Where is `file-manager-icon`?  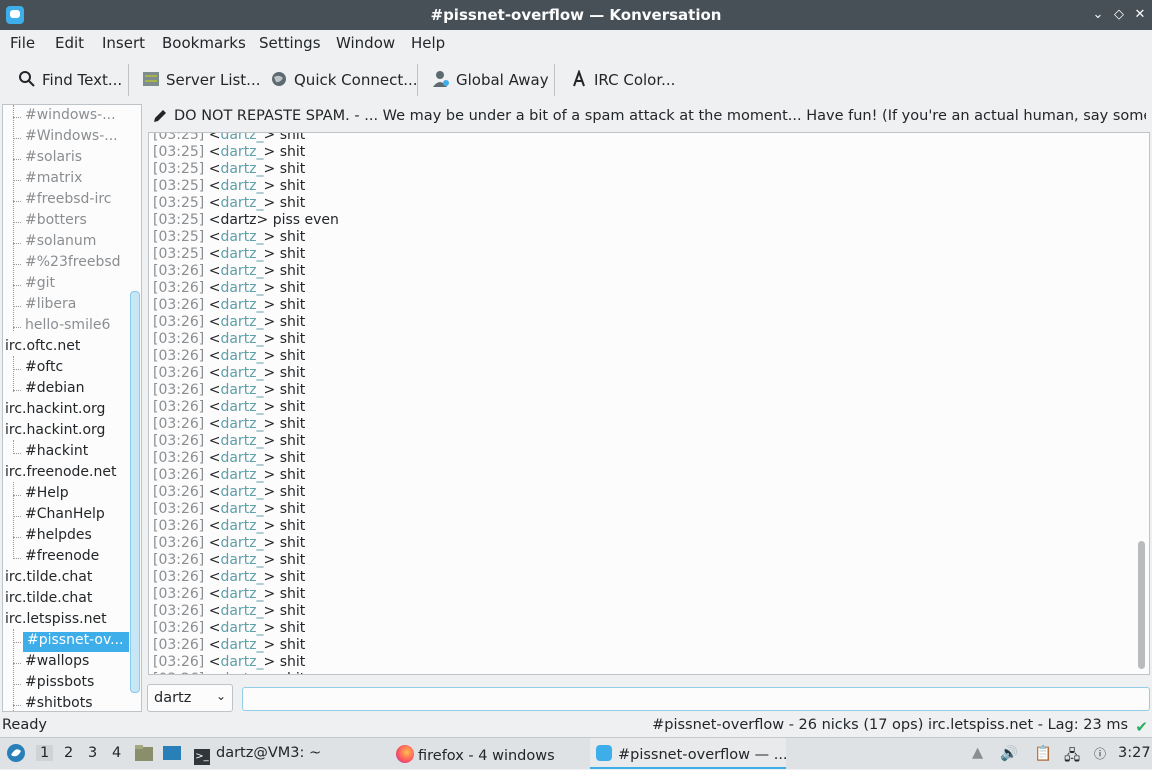
file-manager-icon is located at coordinates (144, 753).